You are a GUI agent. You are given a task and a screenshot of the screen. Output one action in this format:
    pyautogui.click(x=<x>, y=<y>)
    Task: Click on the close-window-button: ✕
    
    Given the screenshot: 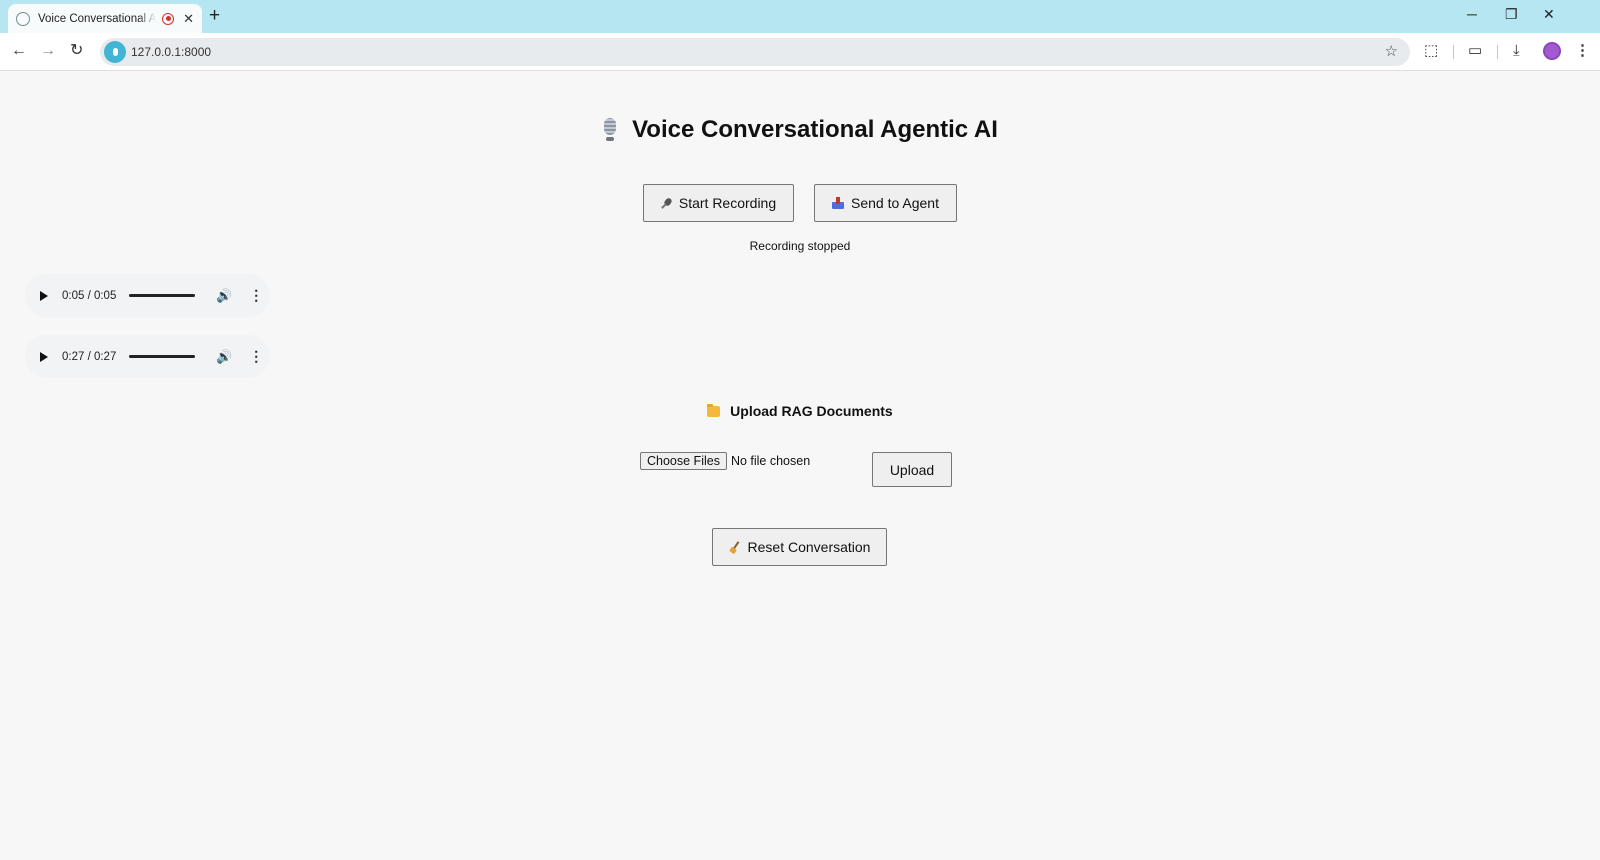 What is the action you would take?
    pyautogui.click(x=1549, y=14)
    